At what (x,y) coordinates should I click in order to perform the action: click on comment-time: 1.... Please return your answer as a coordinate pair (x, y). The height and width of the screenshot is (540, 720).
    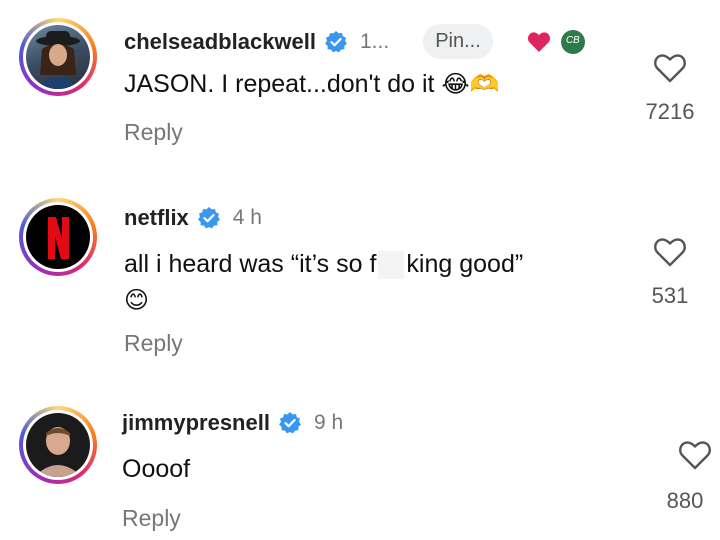
    Looking at the image, I should click on (375, 41).